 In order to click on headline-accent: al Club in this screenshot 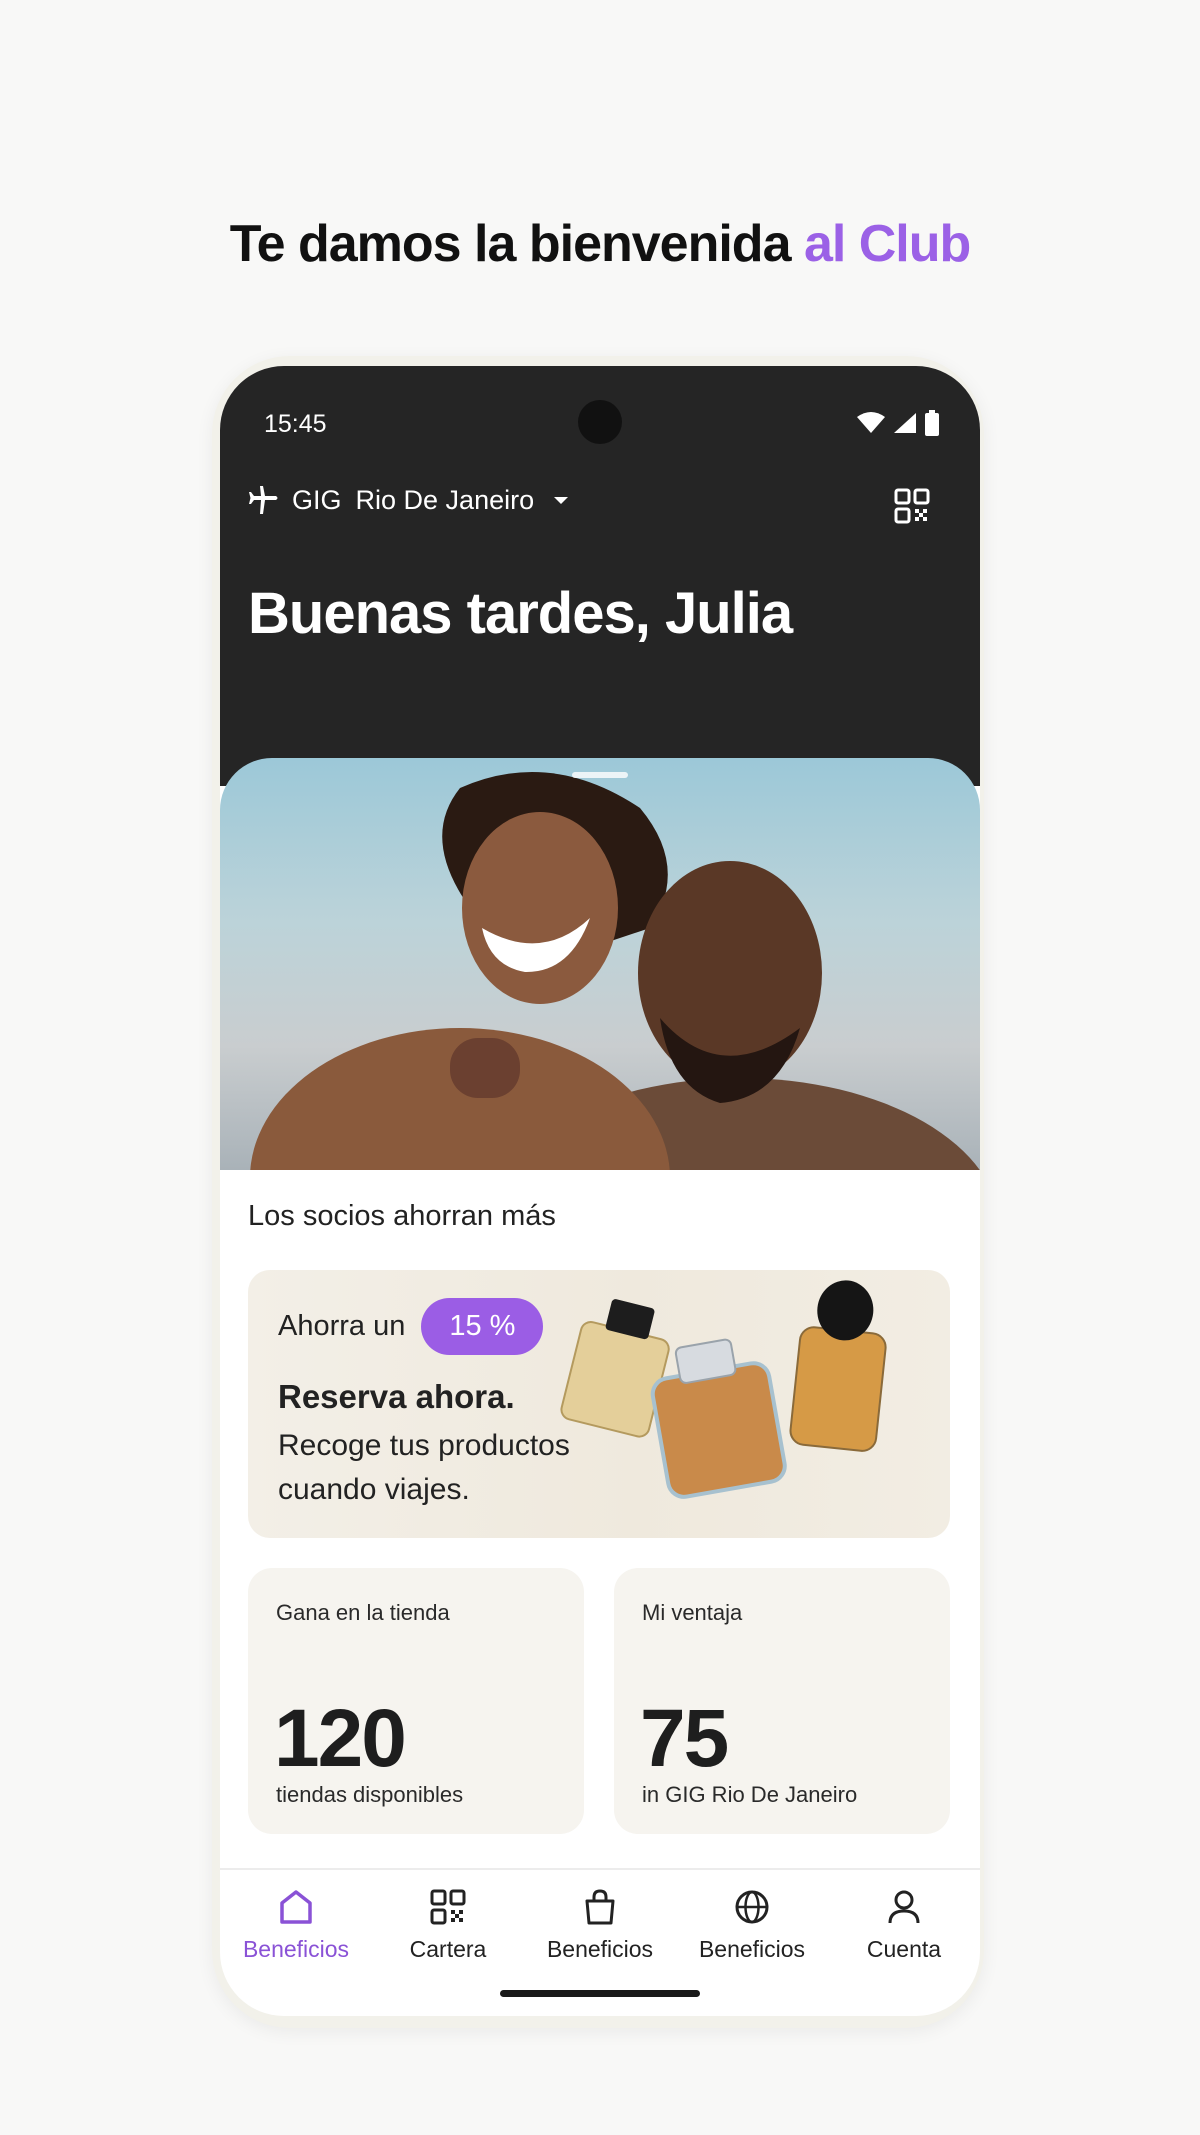, I will do `click(887, 244)`.